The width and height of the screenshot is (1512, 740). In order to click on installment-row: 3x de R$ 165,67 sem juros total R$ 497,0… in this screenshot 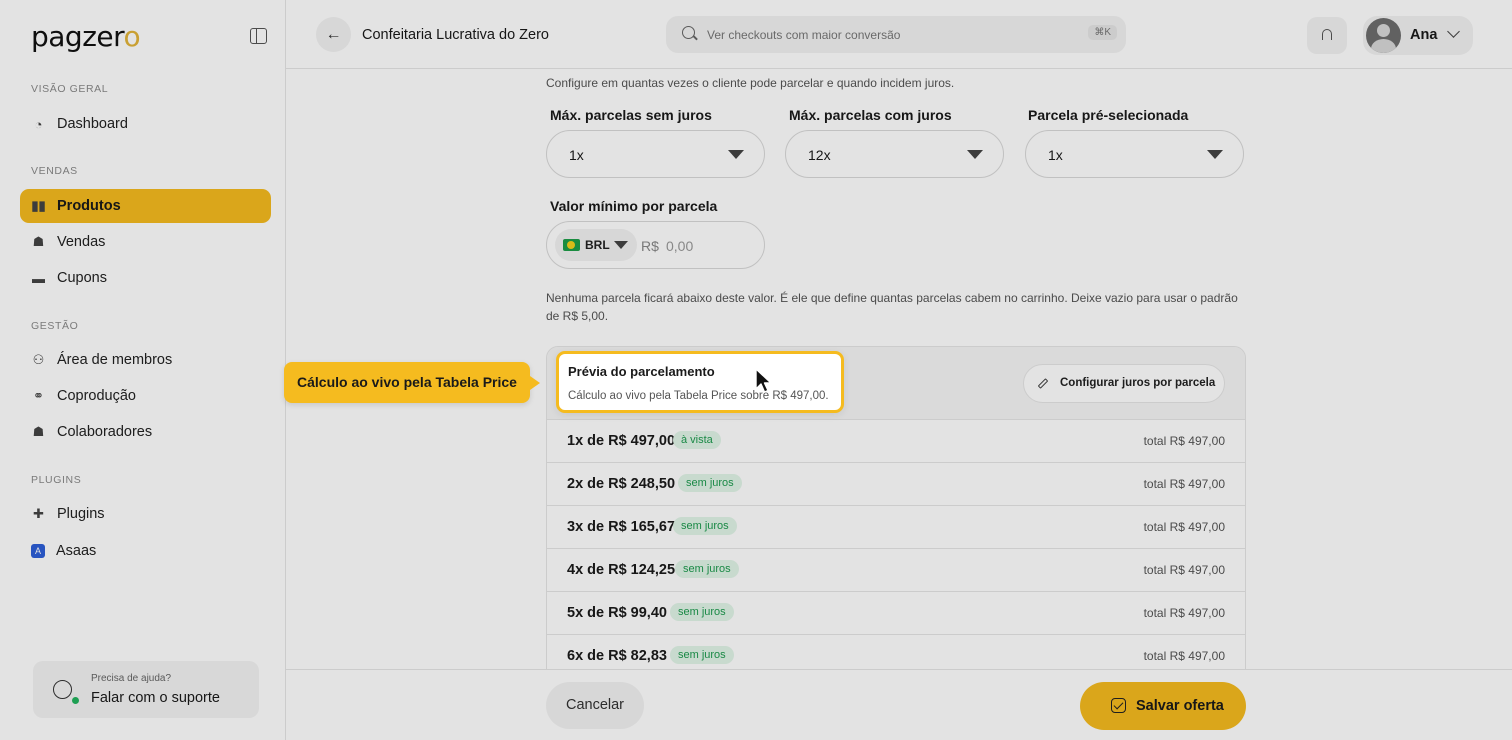, I will do `click(896, 527)`.